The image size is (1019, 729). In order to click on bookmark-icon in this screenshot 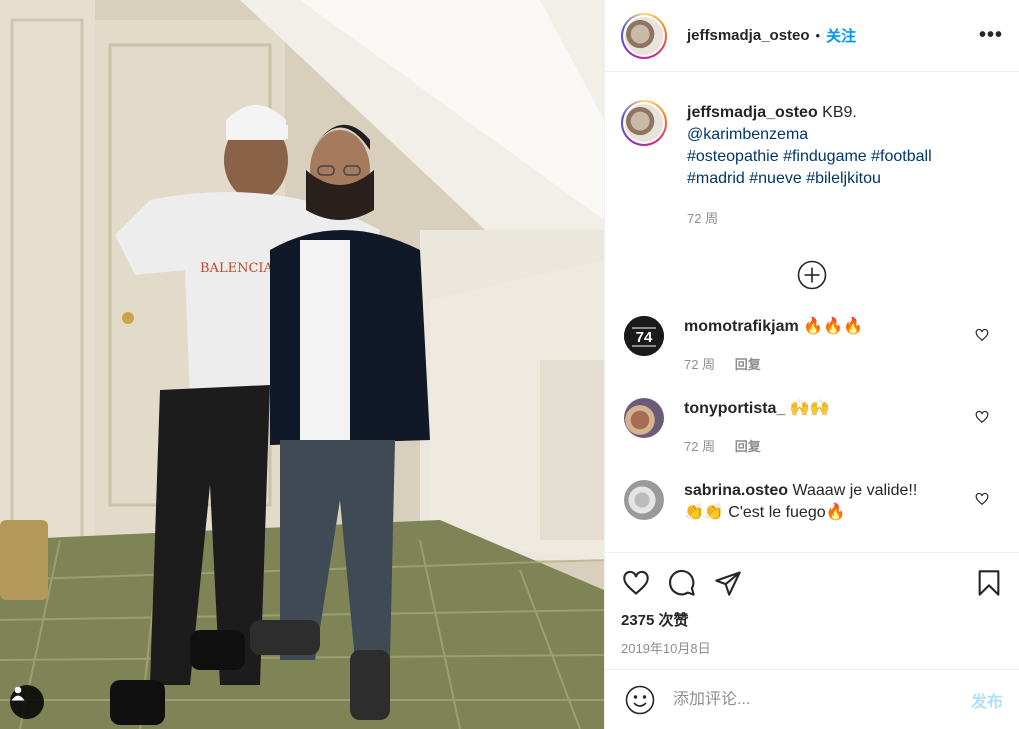, I will do `click(989, 583)`.